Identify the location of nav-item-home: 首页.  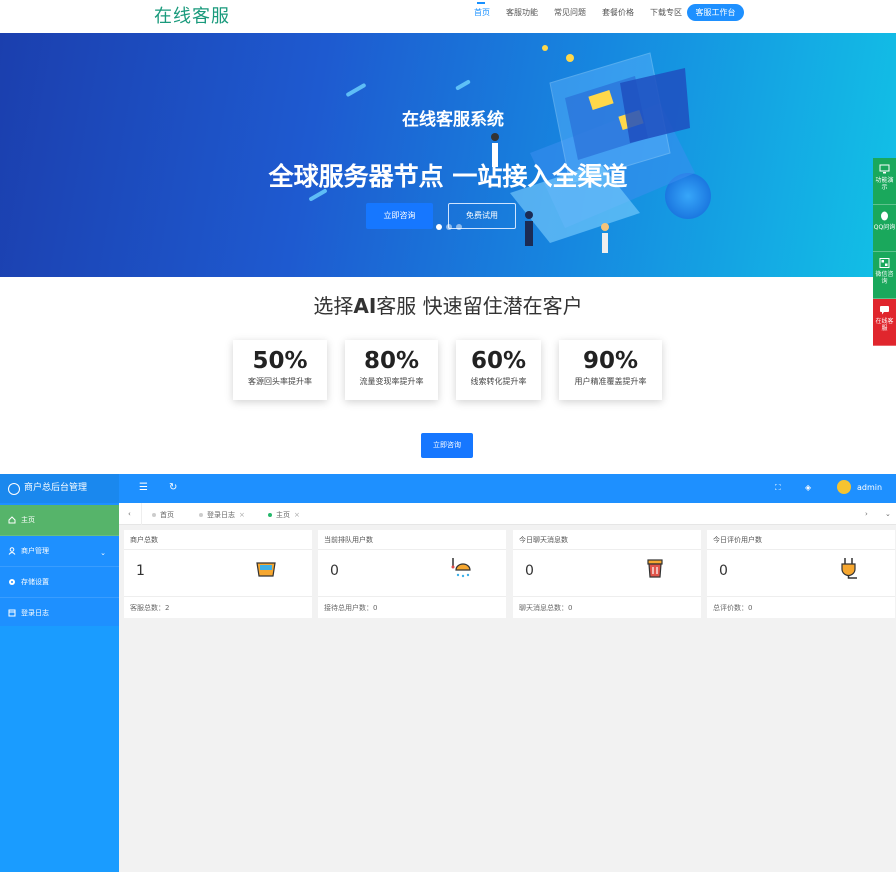
(482, 10).